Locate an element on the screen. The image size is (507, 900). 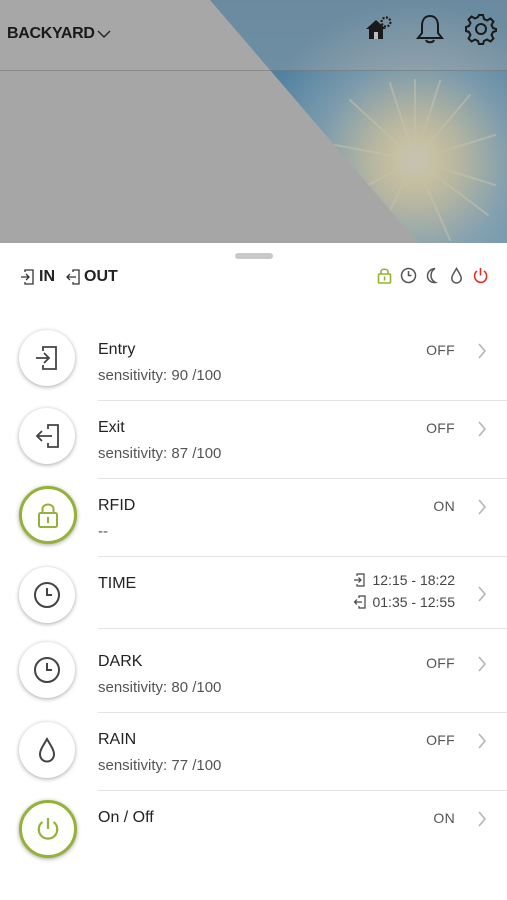
row-title: Entry is located at coordinates (117, 349).